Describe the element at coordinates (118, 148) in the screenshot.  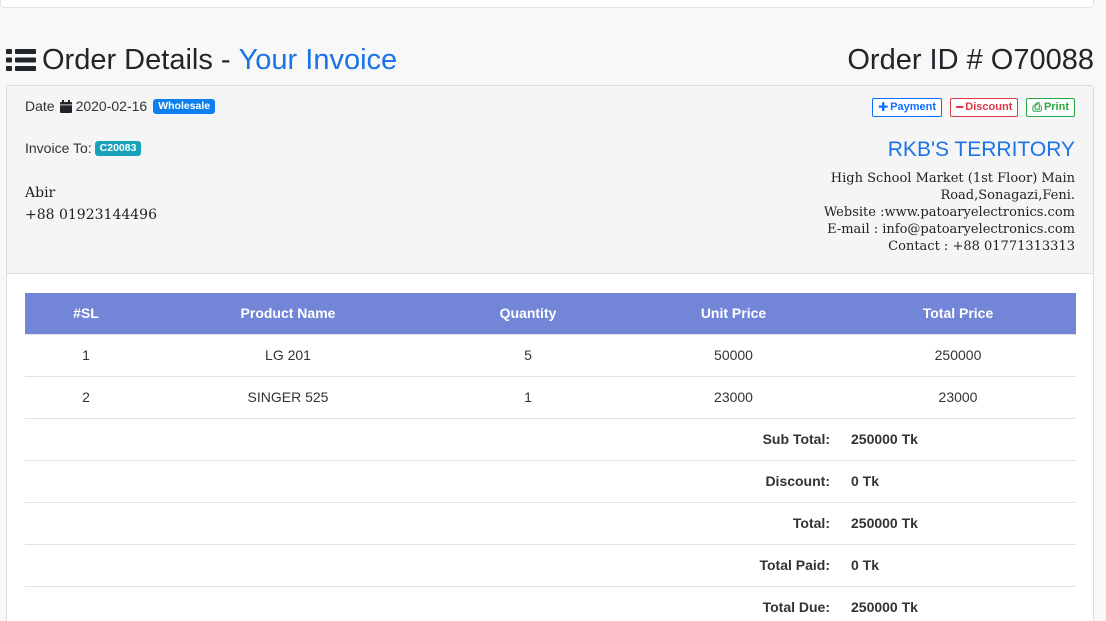
I see `customer-code-badge: C20083` at that location.